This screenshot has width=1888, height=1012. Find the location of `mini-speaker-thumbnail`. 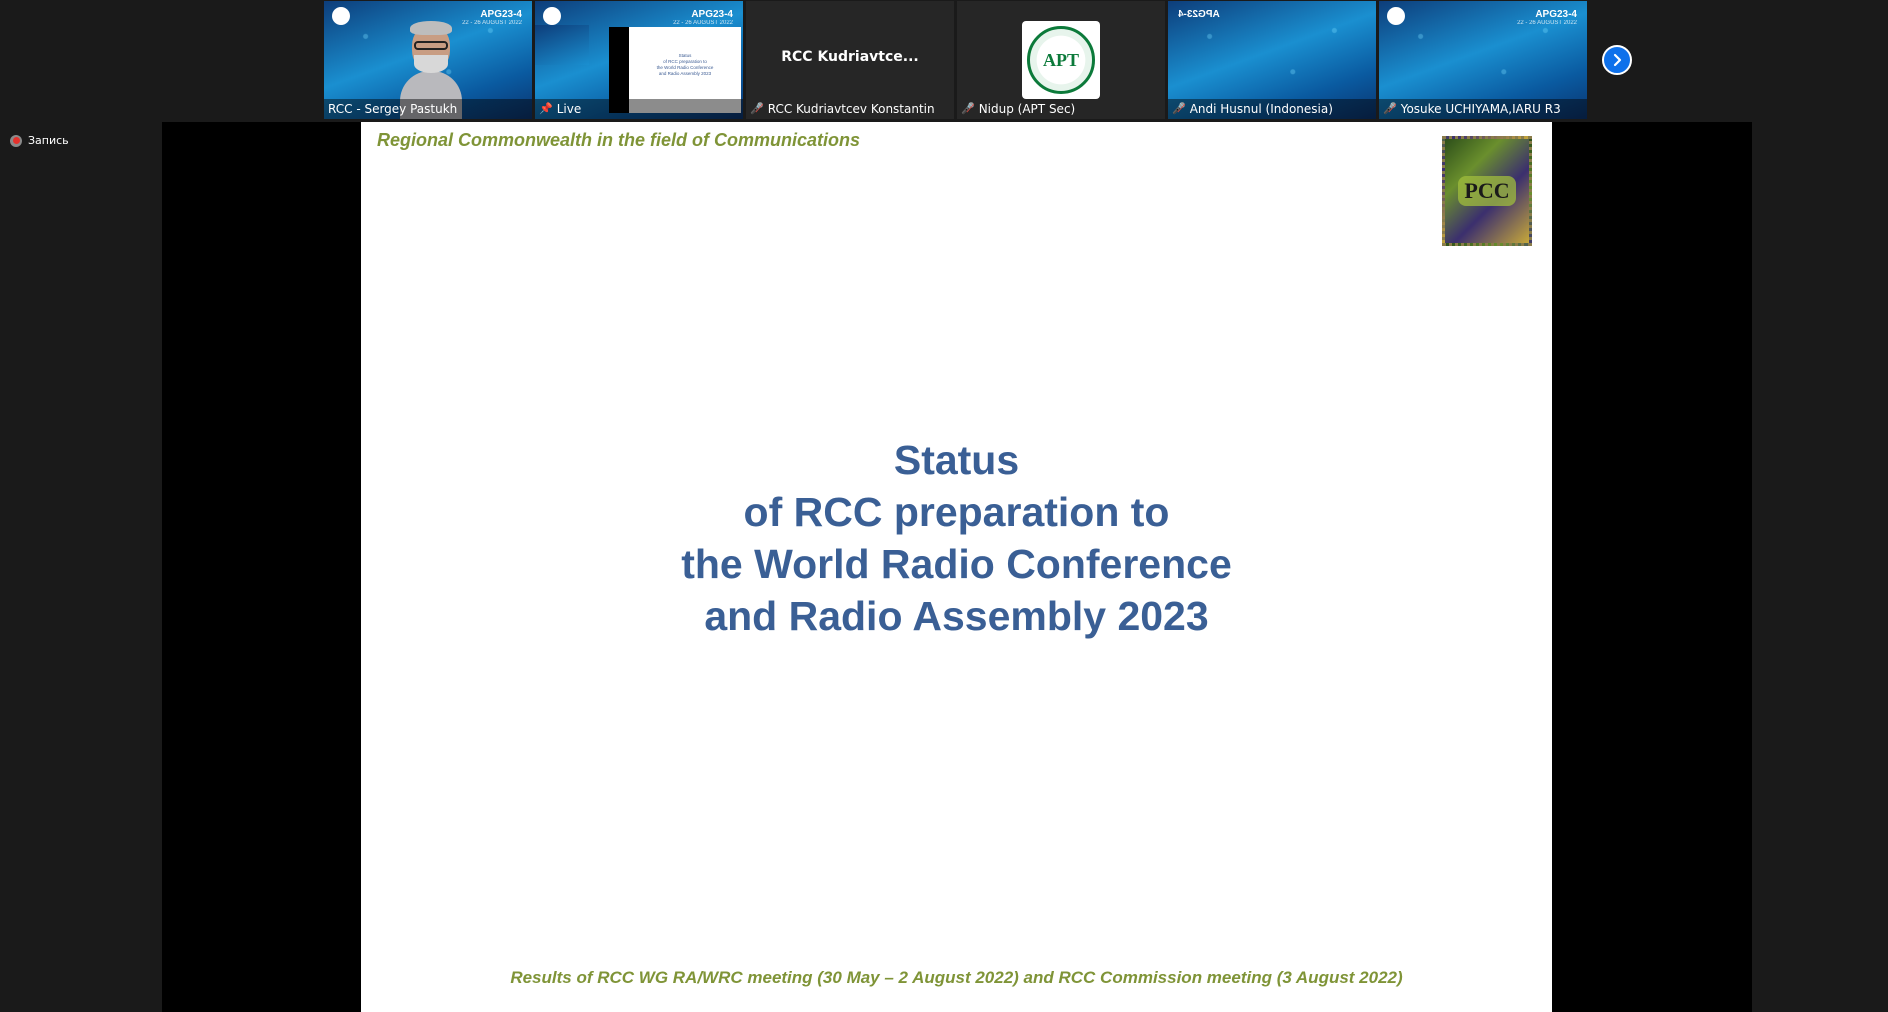

mini-speaker-thumbnail is located at coordinates (562, 45).